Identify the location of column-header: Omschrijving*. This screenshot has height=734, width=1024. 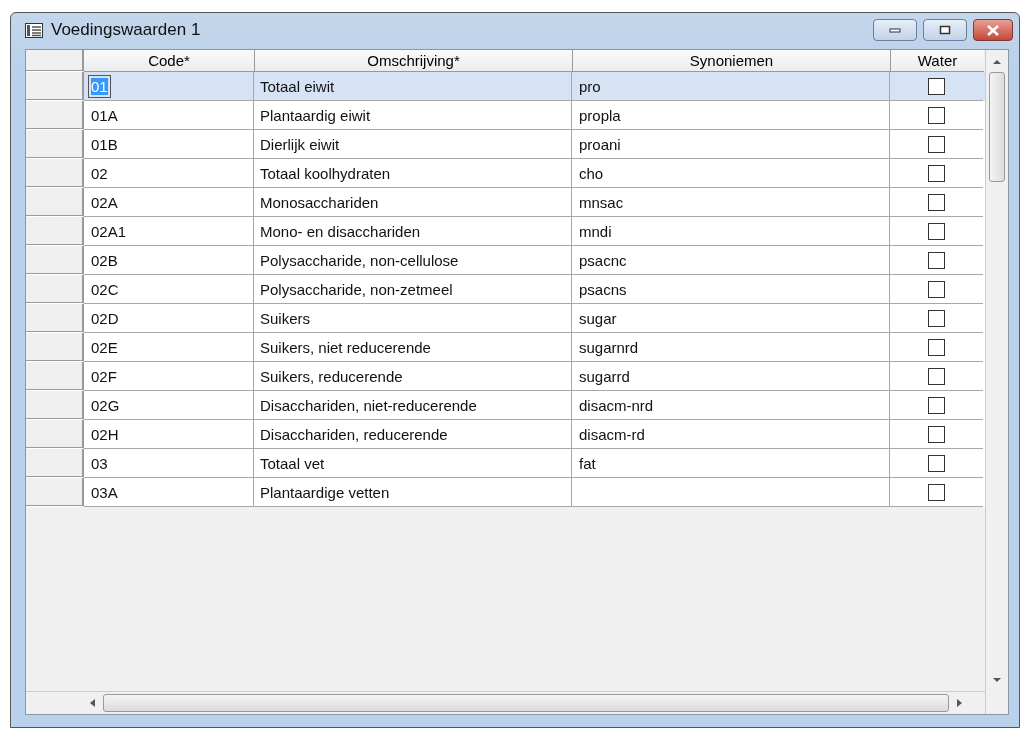
(414, 61).